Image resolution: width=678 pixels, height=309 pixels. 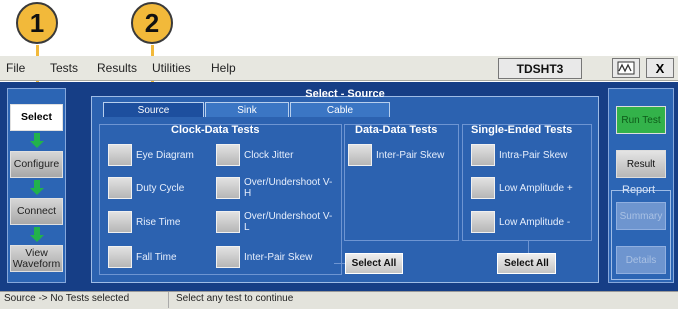 I want to click on test-checkbox-intra-pair-skew, so click(x=483, y=155).